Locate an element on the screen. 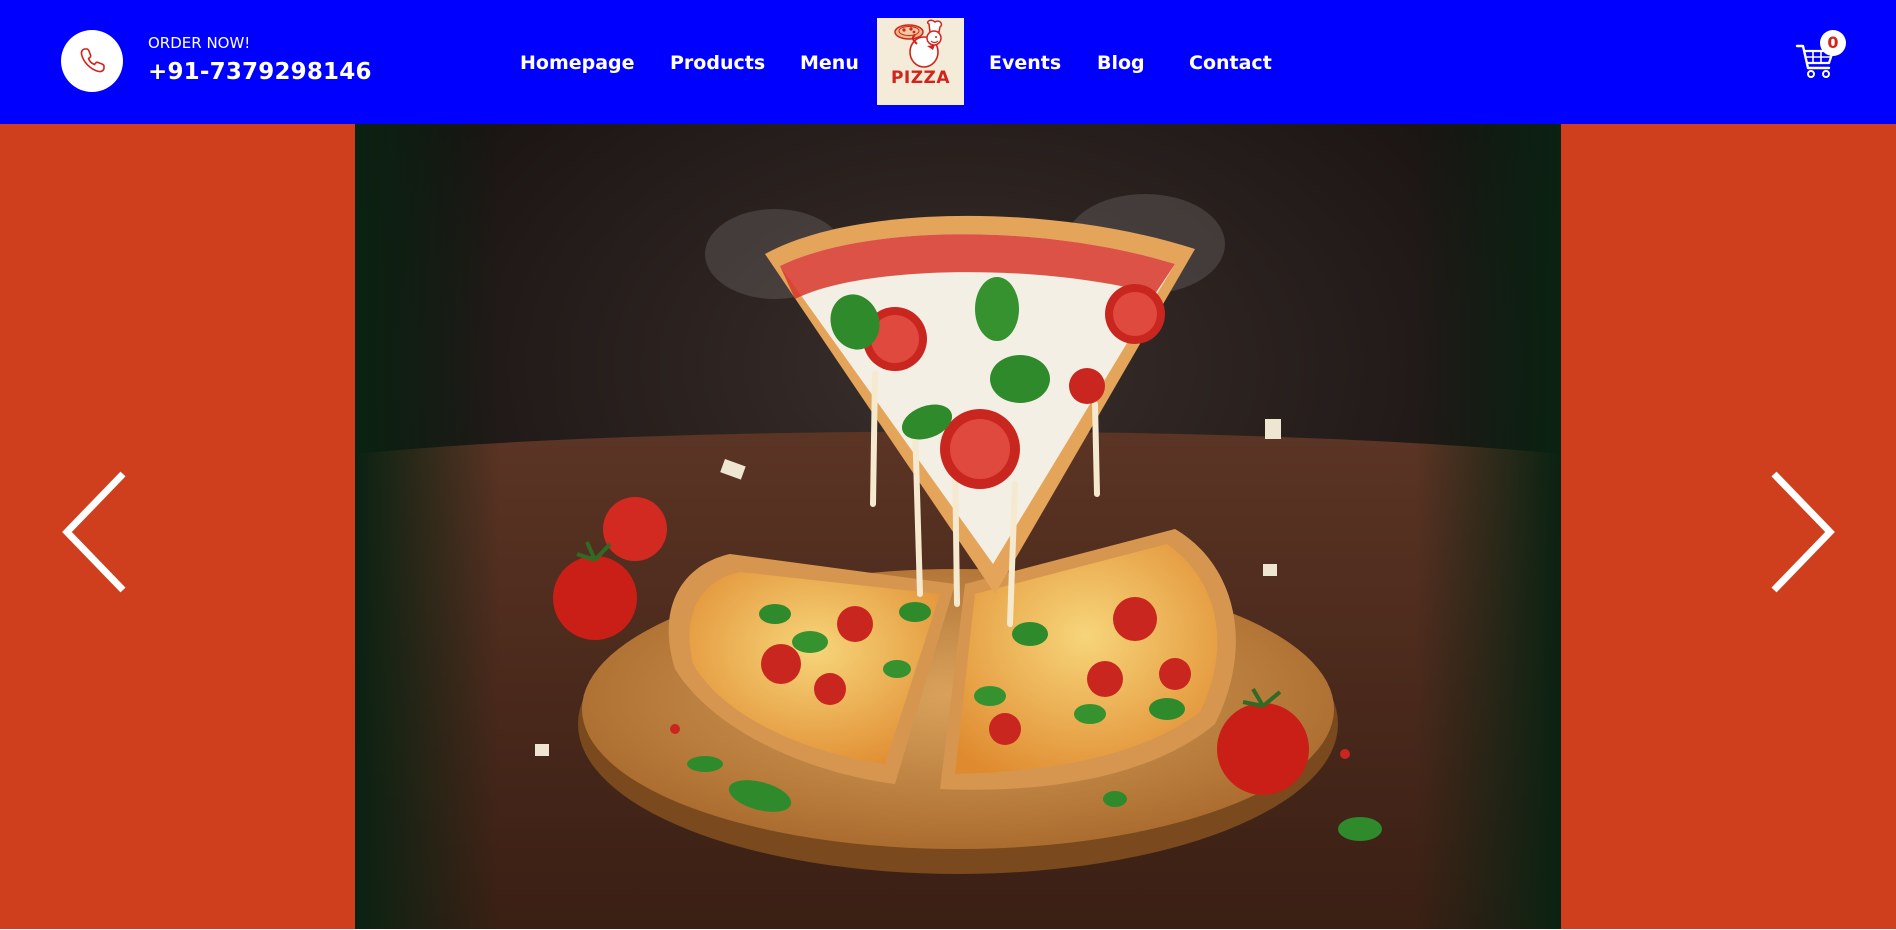  nav-events: Events is located at coordinates (1025, 63).